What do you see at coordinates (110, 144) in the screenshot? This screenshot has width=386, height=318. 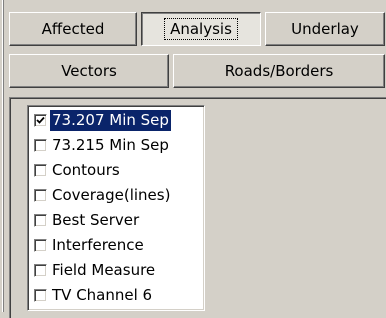 I see `list-item-label: 73.215 Min Sep` at bounding box center [110, 144].